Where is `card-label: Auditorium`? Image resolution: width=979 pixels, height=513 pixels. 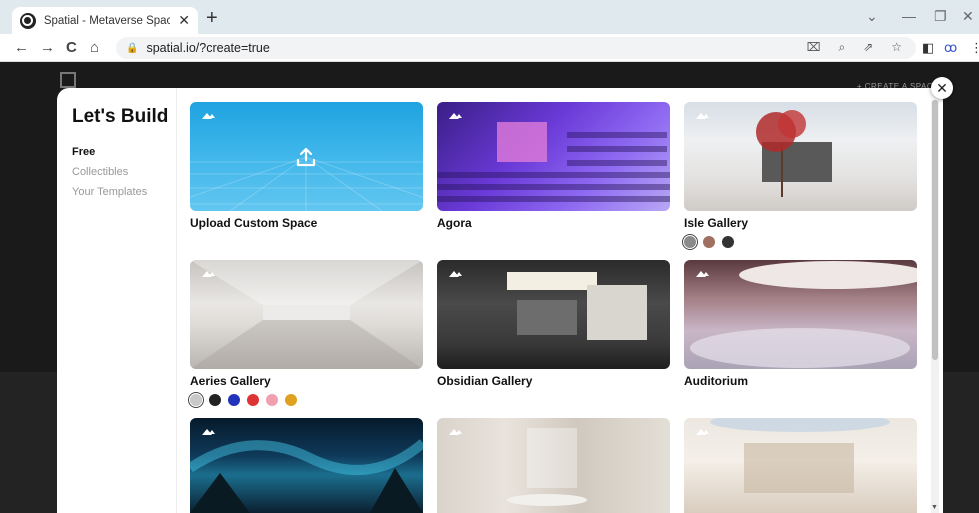
card-label: Auditorium is located at coordinates (716, 381).